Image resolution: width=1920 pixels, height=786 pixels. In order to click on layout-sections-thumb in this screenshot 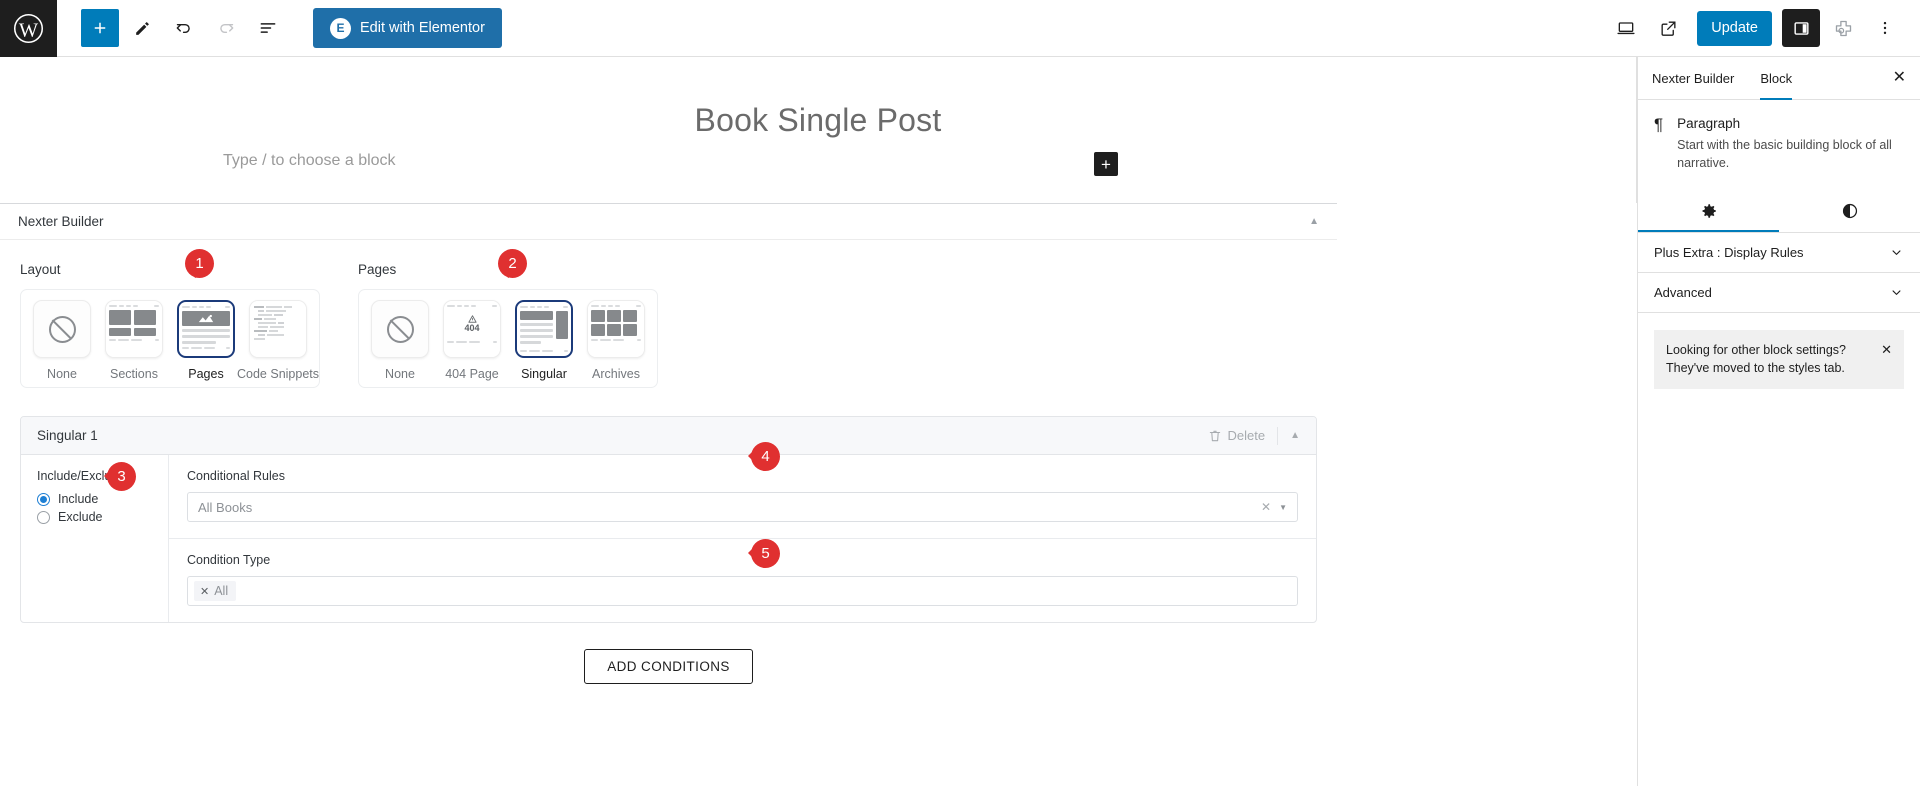, I will do `click(134, 329)`.